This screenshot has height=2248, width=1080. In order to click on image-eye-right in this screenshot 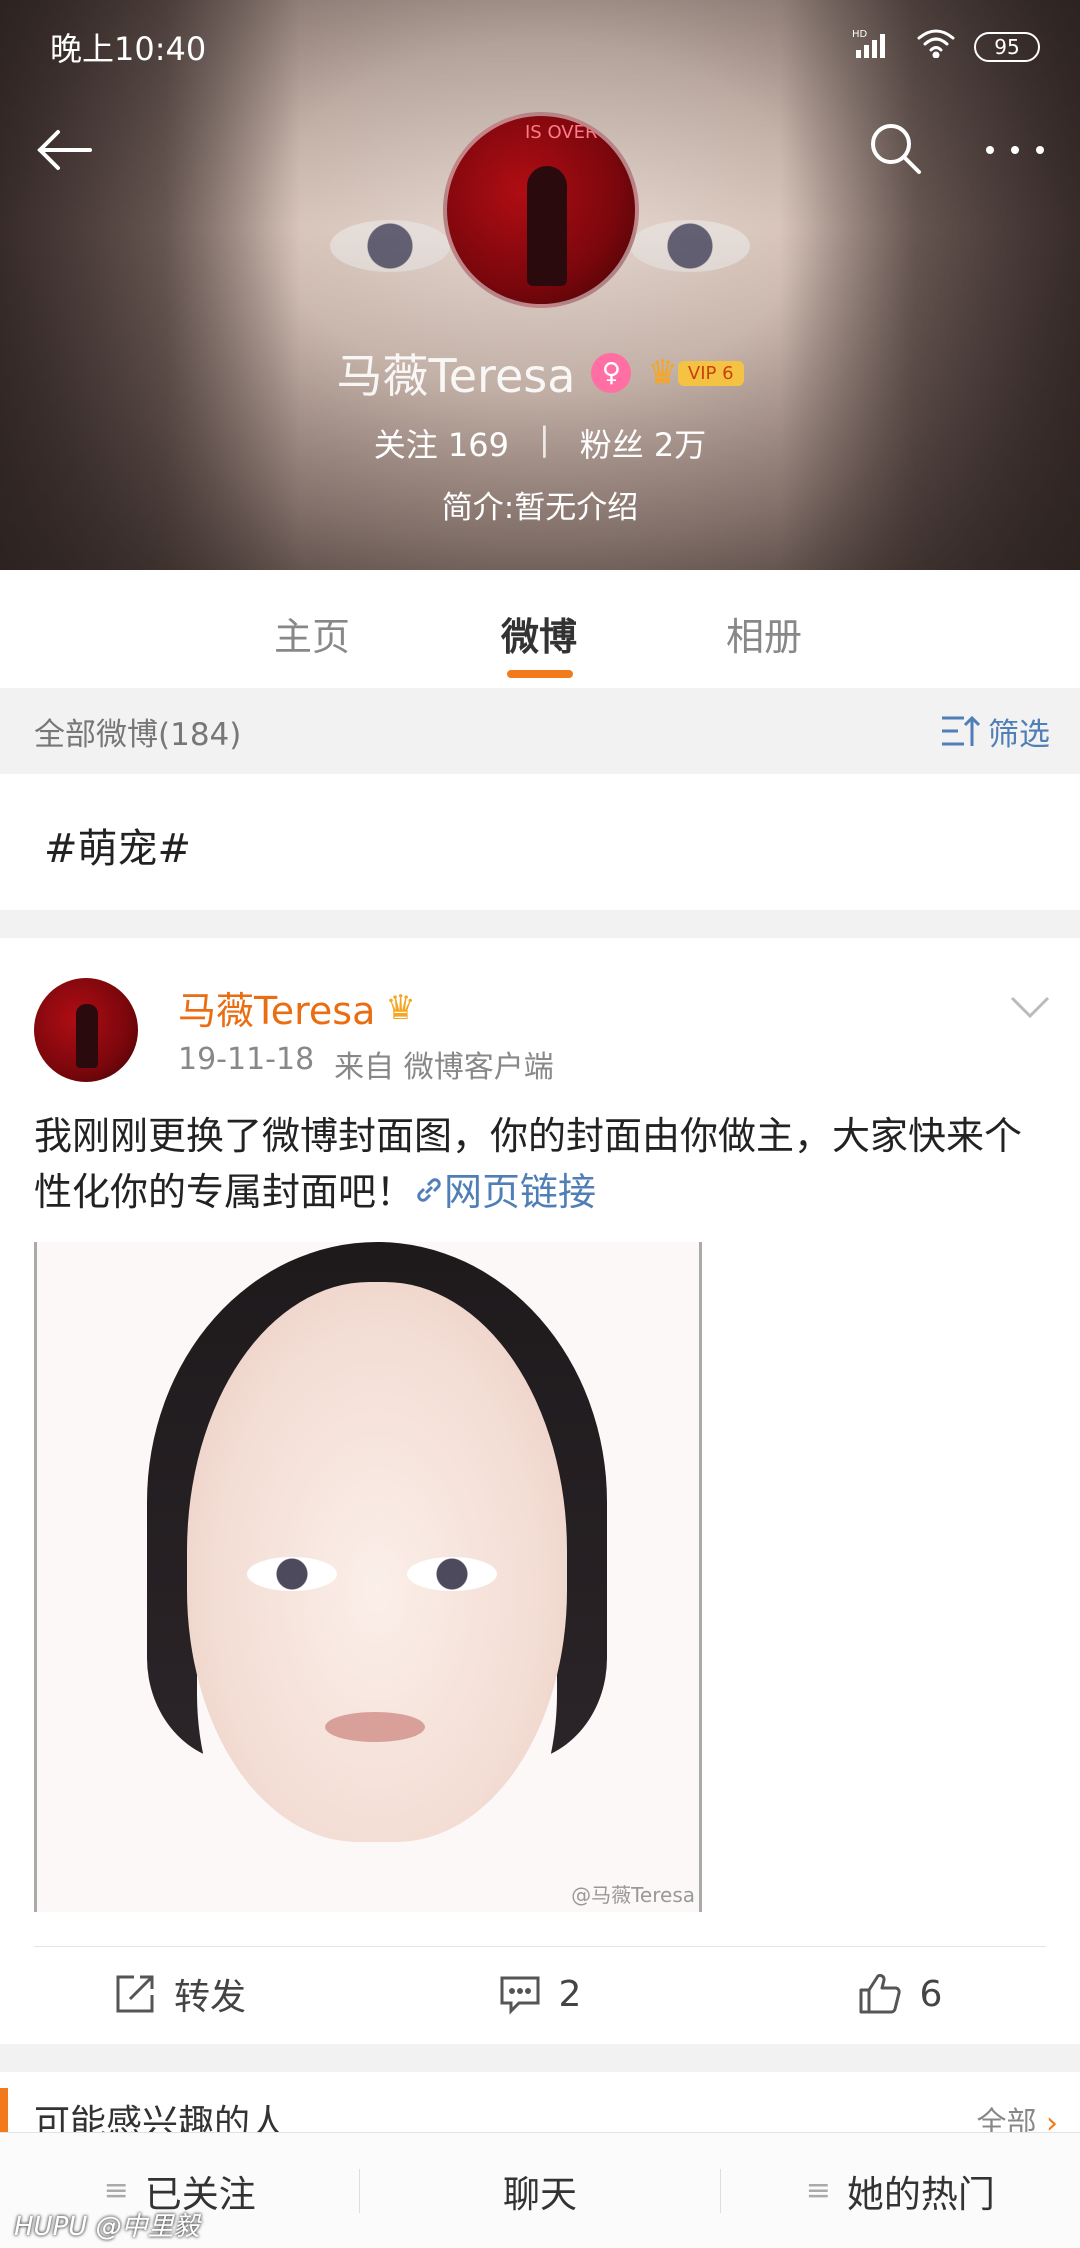, I will do `click(452, 1574)`.